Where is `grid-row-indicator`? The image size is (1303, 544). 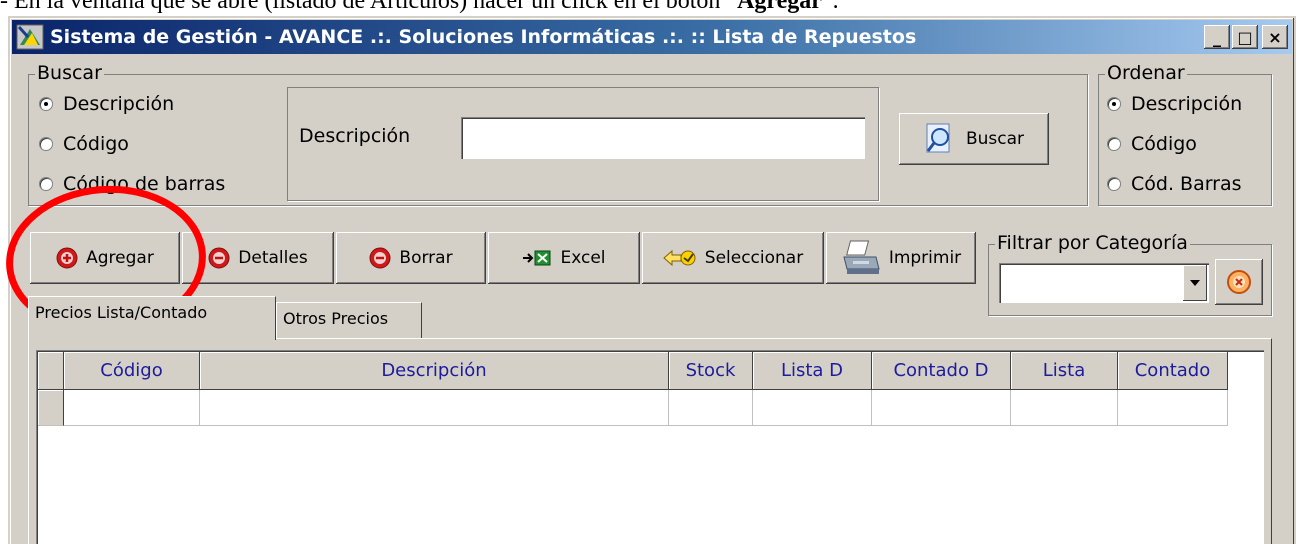
grid-row-indicator is located at coordinates (51, 408).